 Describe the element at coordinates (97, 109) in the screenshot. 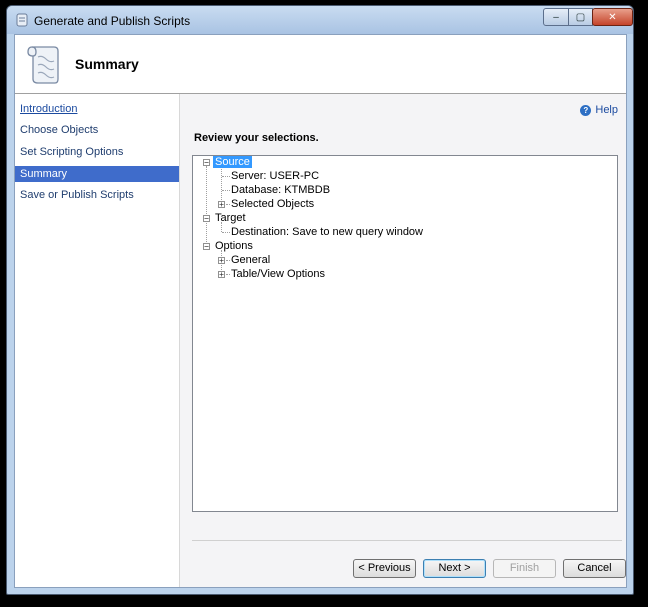

I see `sidebar-item-introduction: Introduction` at that location.